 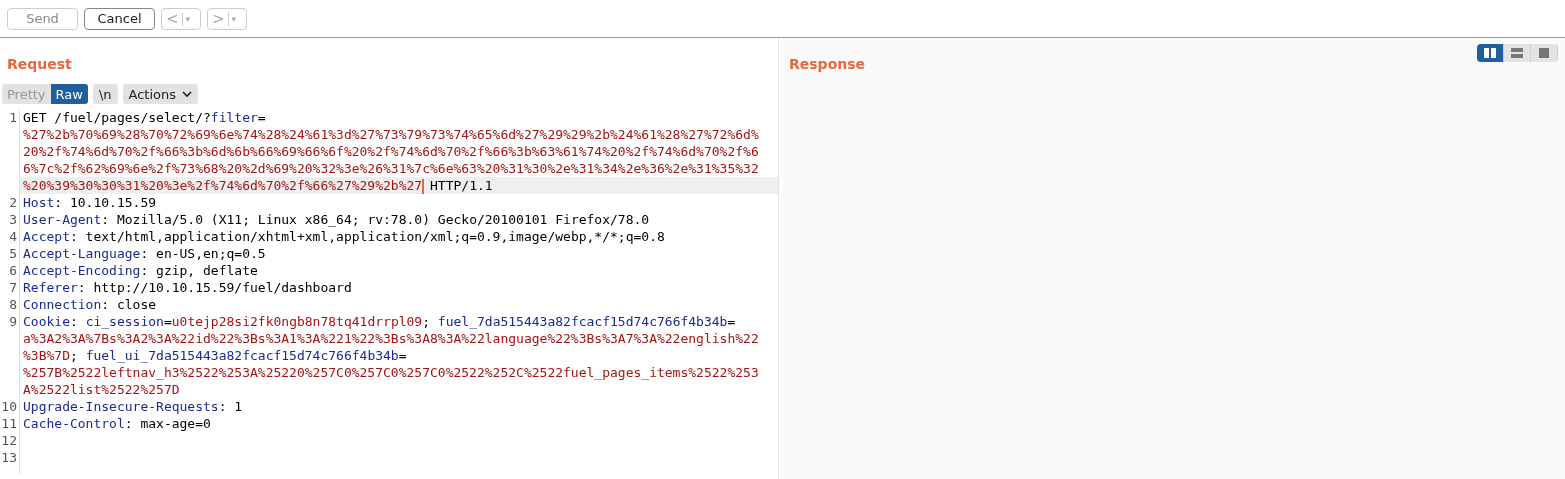 What do you see at coordinates (160, 94) in the screenshot?
I see `actions-button: Actions` at bounding box center [160, 94].